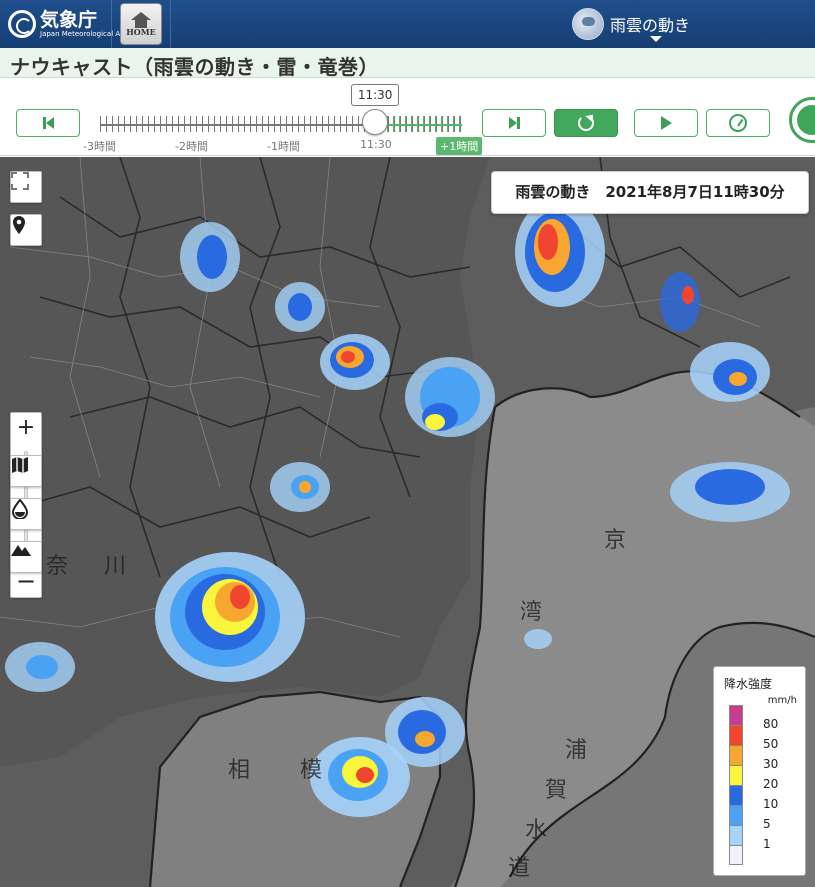 The image size is (815, 887). Describe the element at coordinates (650, 25) in the screenshot. I see `content-menu-label: 雨雲の動き` at that location.